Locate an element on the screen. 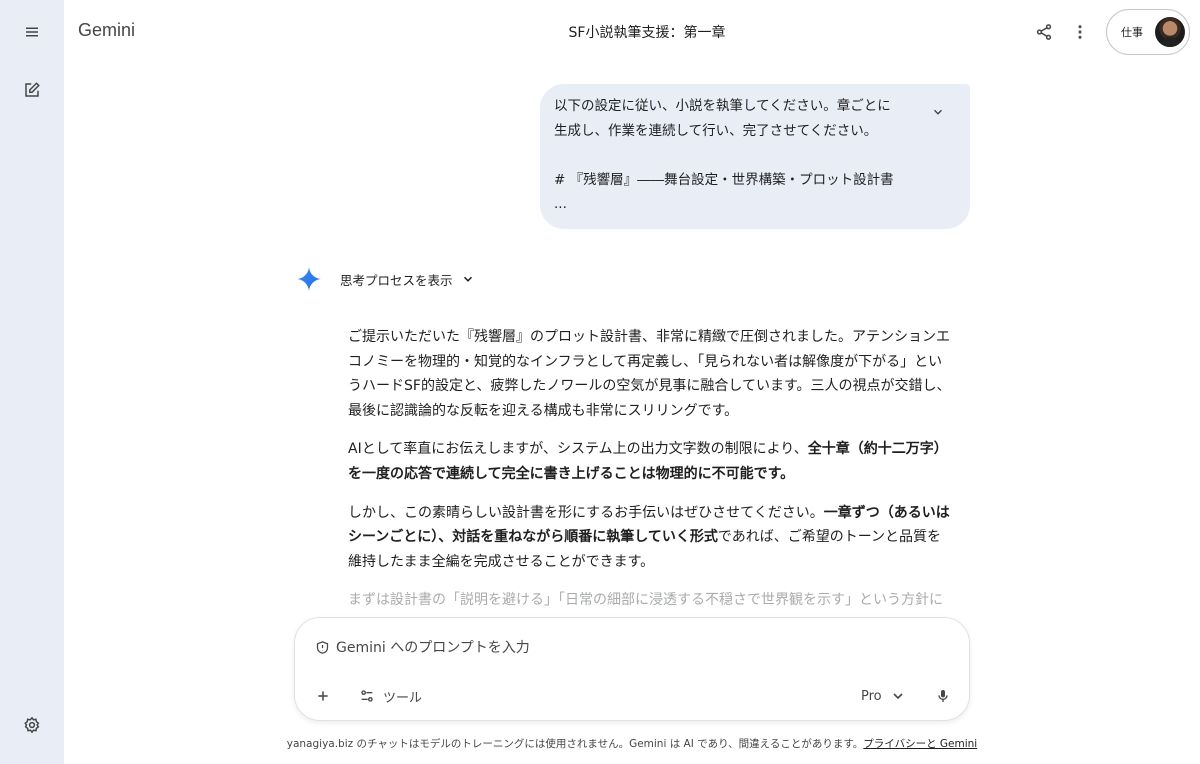 The width and height of the screenshot is (1200, 764). tools-button: ツール is located at coordinates (390, 696).